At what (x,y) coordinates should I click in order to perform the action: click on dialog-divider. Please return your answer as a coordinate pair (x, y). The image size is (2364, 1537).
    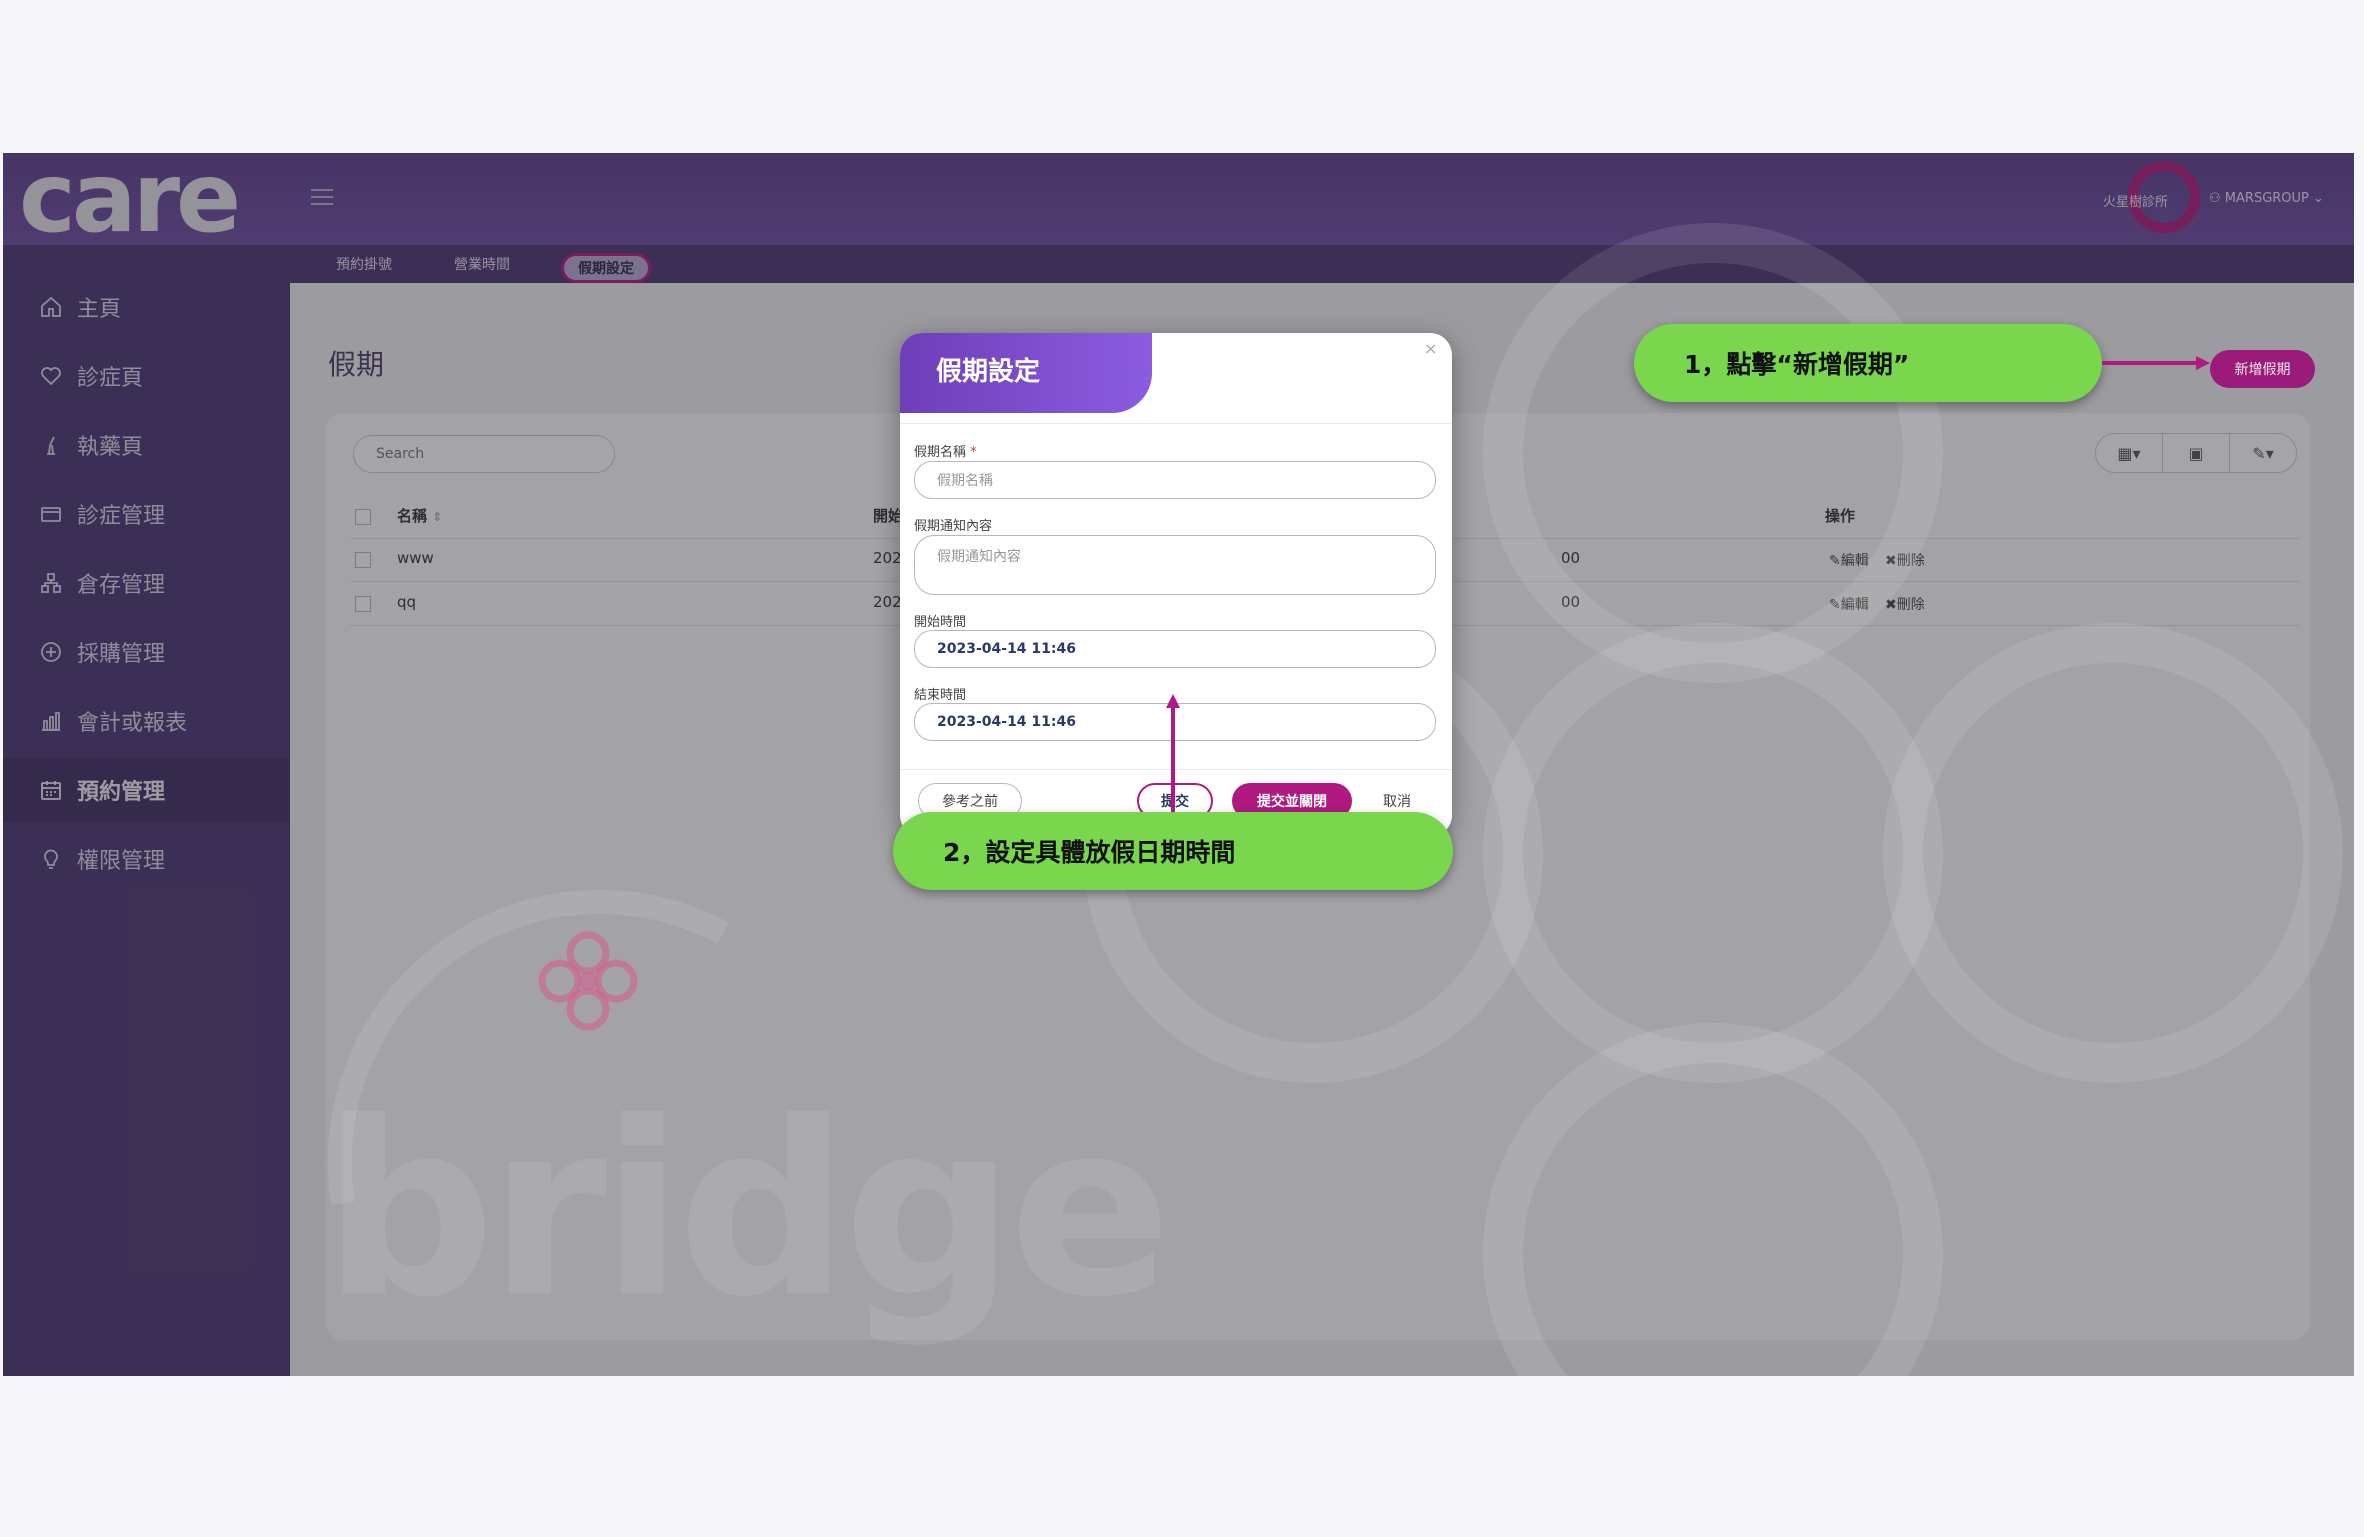
    Looking at the image, I should click on (1176, 423).